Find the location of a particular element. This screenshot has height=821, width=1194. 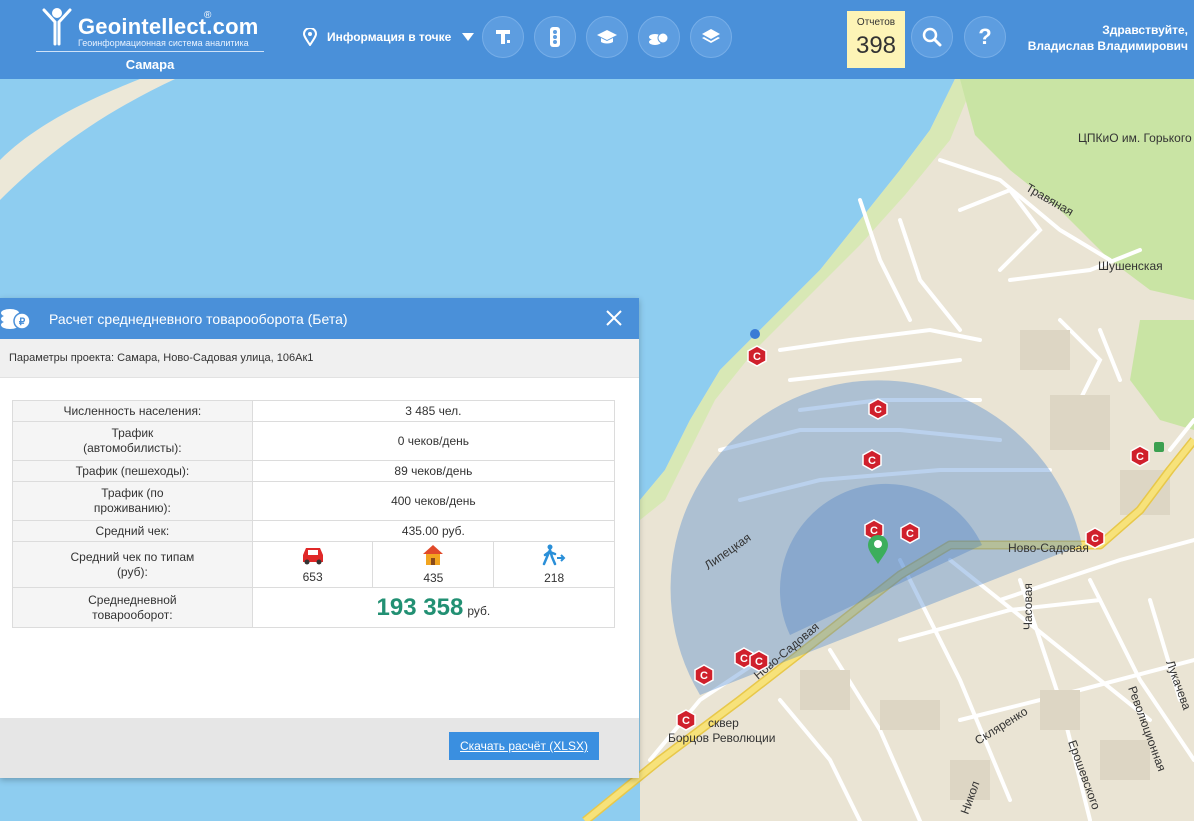

table-row: Среднедневной товарооборот: 193 358 руб. is located at coordinates (314, 607).